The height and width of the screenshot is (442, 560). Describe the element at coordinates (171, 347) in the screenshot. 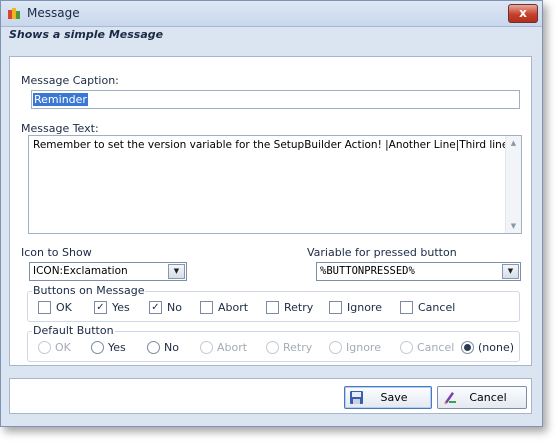

I see `radio-label: No` at that location.